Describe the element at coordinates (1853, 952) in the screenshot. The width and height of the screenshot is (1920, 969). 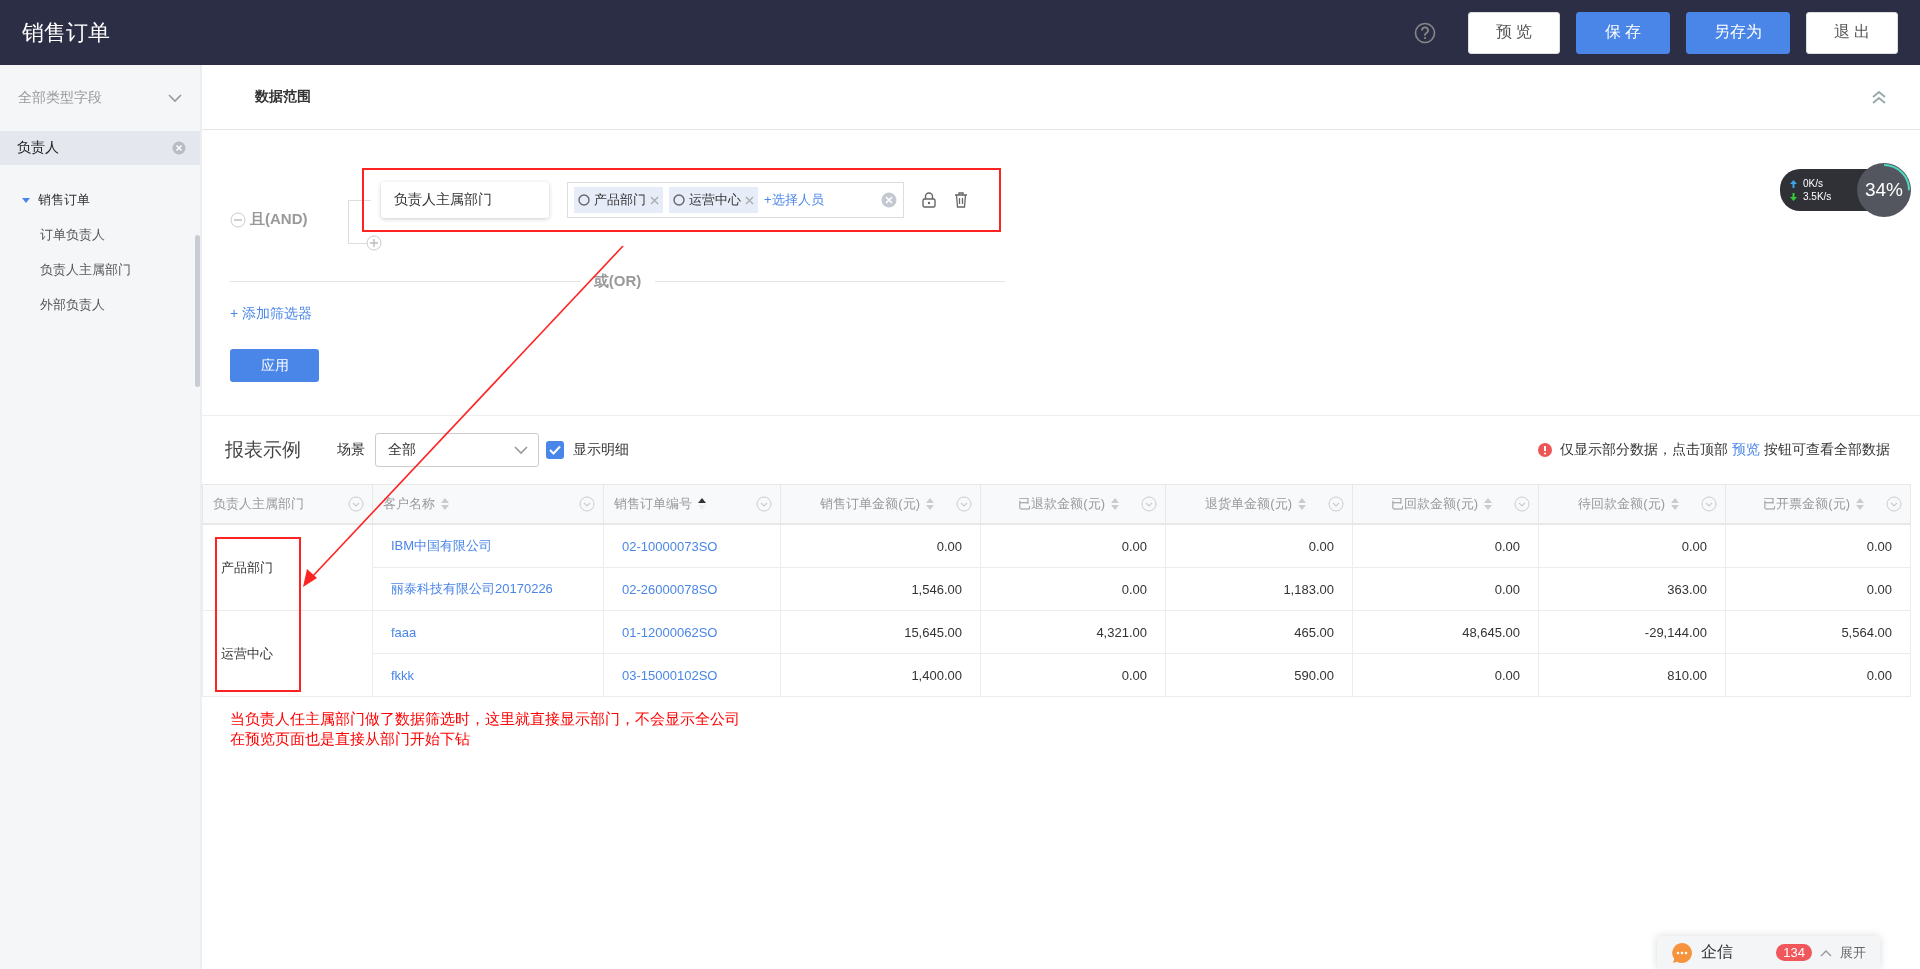
I see `expand-label: 展开` at that location.